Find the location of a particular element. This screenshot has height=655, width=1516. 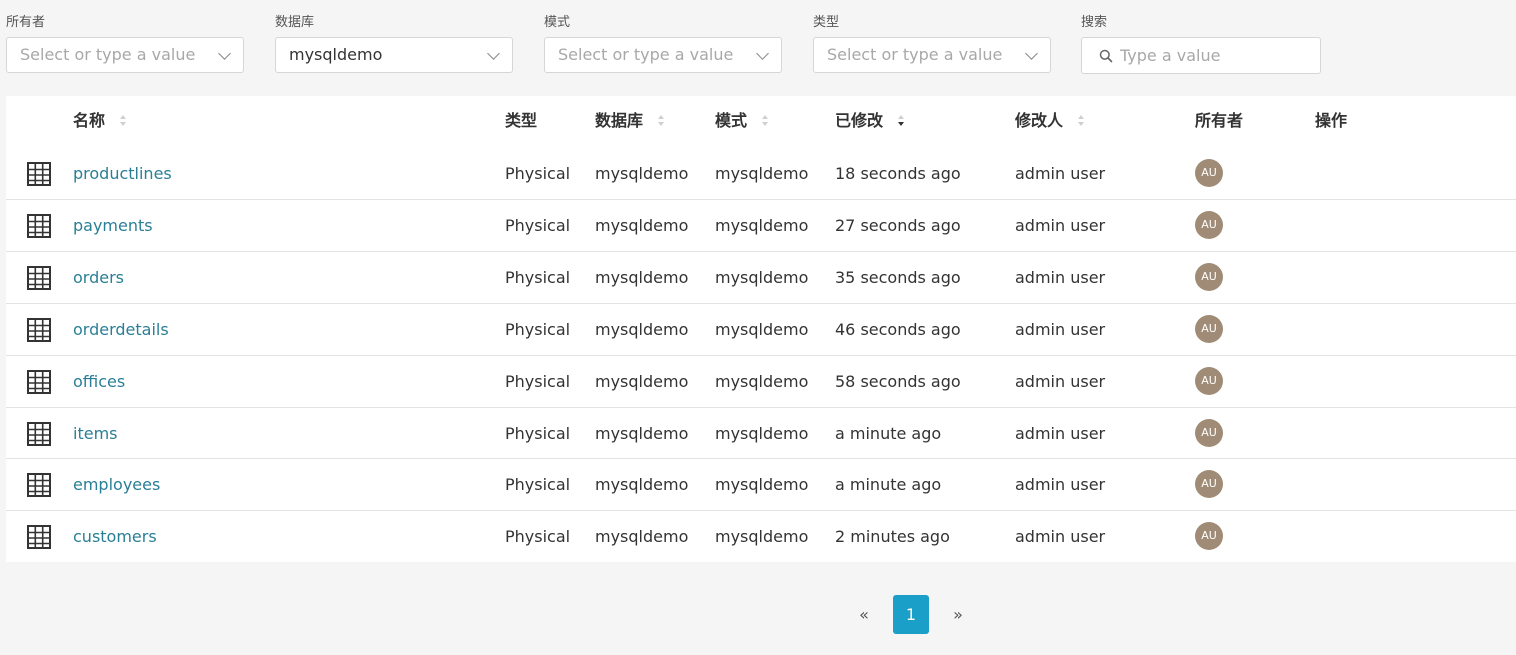

dataset-name-link: customers is located at coordinates (115, 537).